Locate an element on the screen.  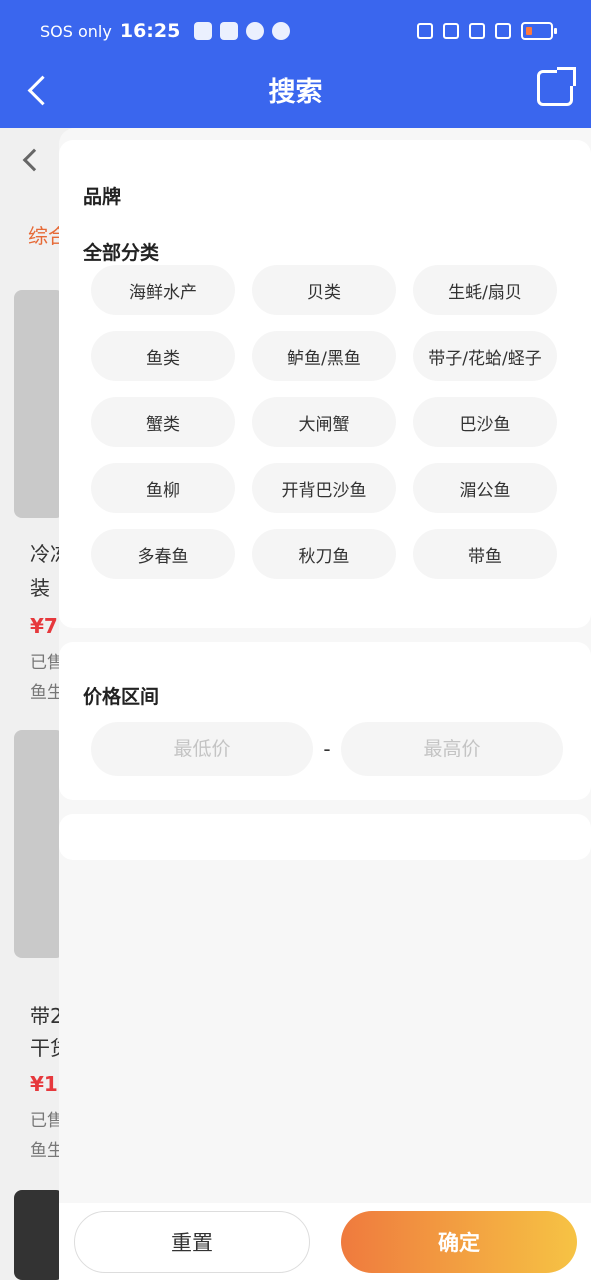
category-chip: 多春鱼 is located at coordinates (163, 554).